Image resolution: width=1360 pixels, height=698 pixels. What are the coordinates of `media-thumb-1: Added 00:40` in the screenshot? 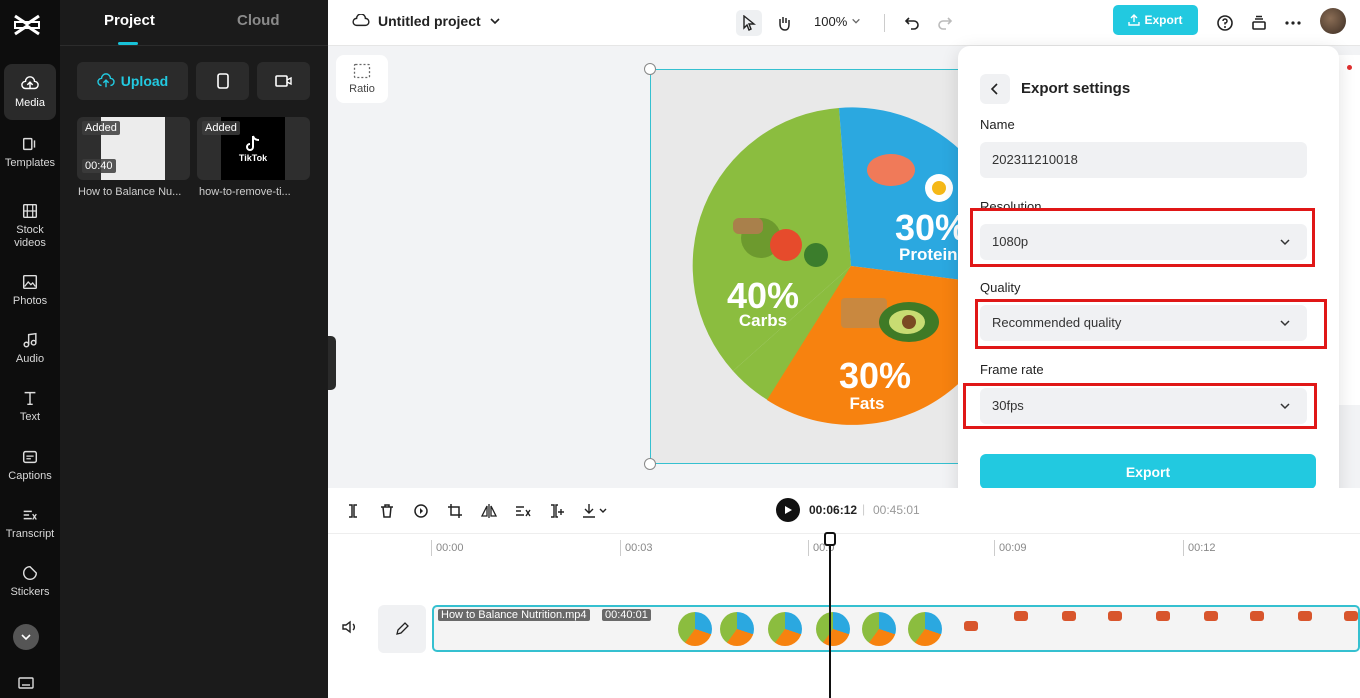 It's located at (133, 148).